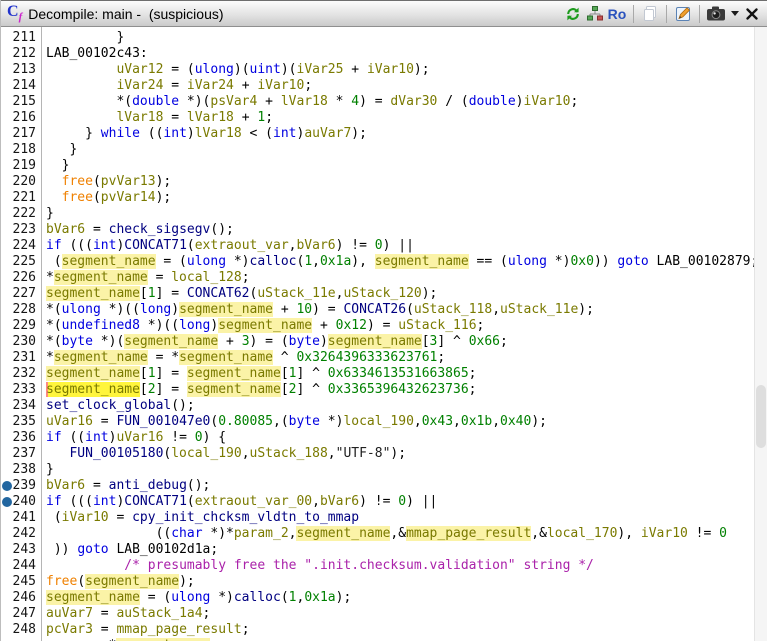 This screenshot has width=767, height=641. I want to click on close-icon, so click(752, 14).